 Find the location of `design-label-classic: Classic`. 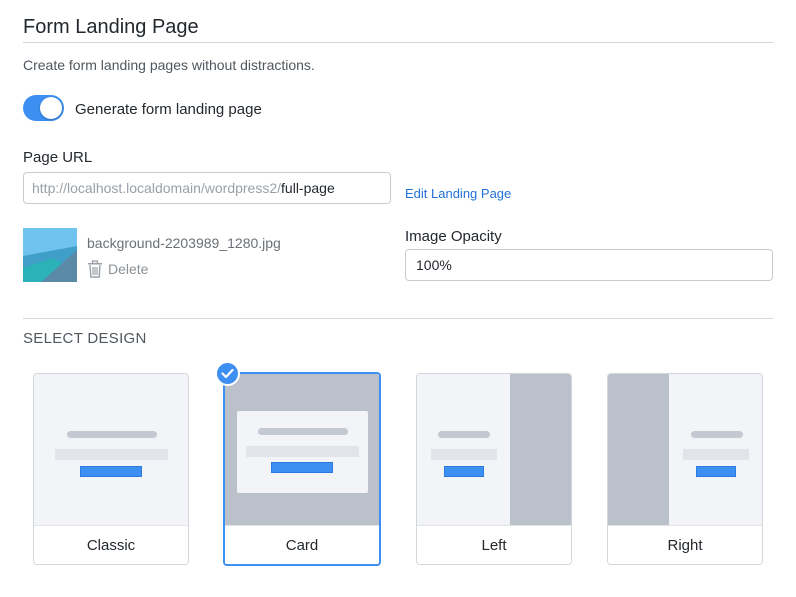

design-label-classic: Classic is located at coordinates (111, 544).